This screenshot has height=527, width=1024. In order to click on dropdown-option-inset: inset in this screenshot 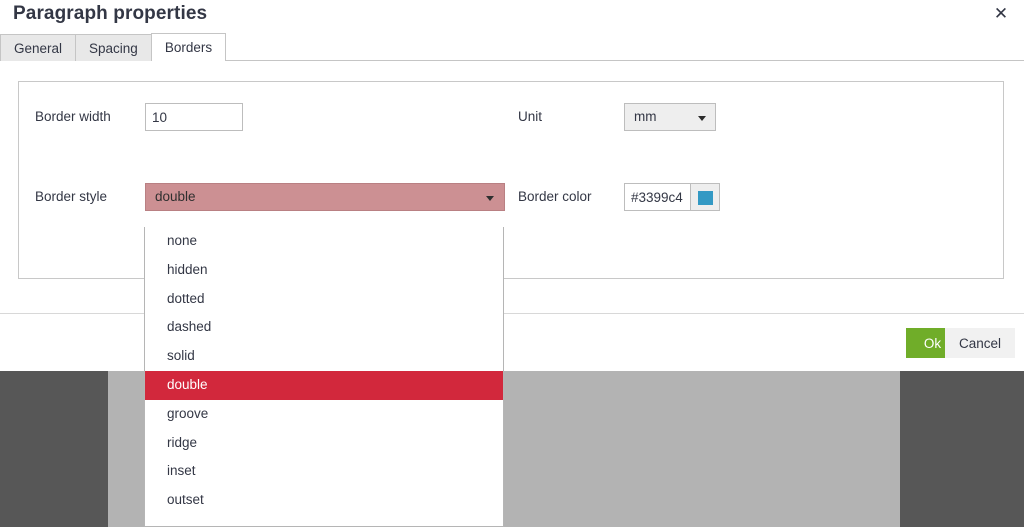, I will do `click(324, 471)`.